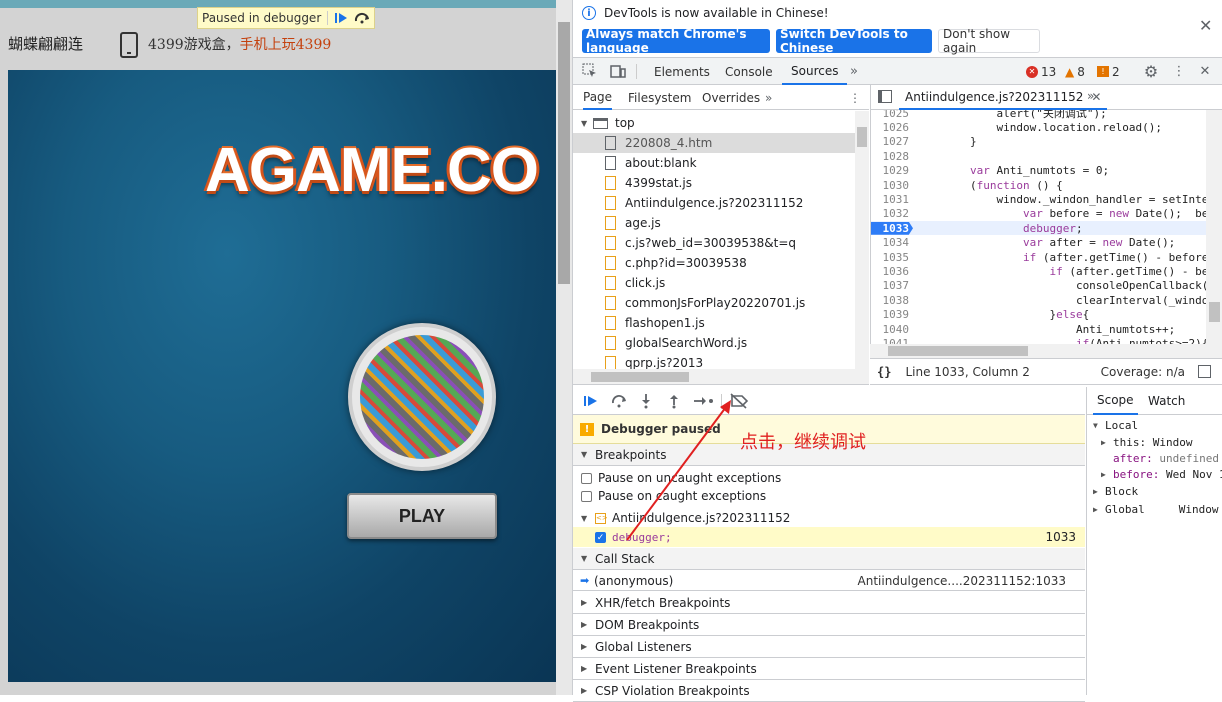 Image resolution: width=1222 pixels, height=702 pixels. I want to click on inspect-element-icon, so click(590, 71).